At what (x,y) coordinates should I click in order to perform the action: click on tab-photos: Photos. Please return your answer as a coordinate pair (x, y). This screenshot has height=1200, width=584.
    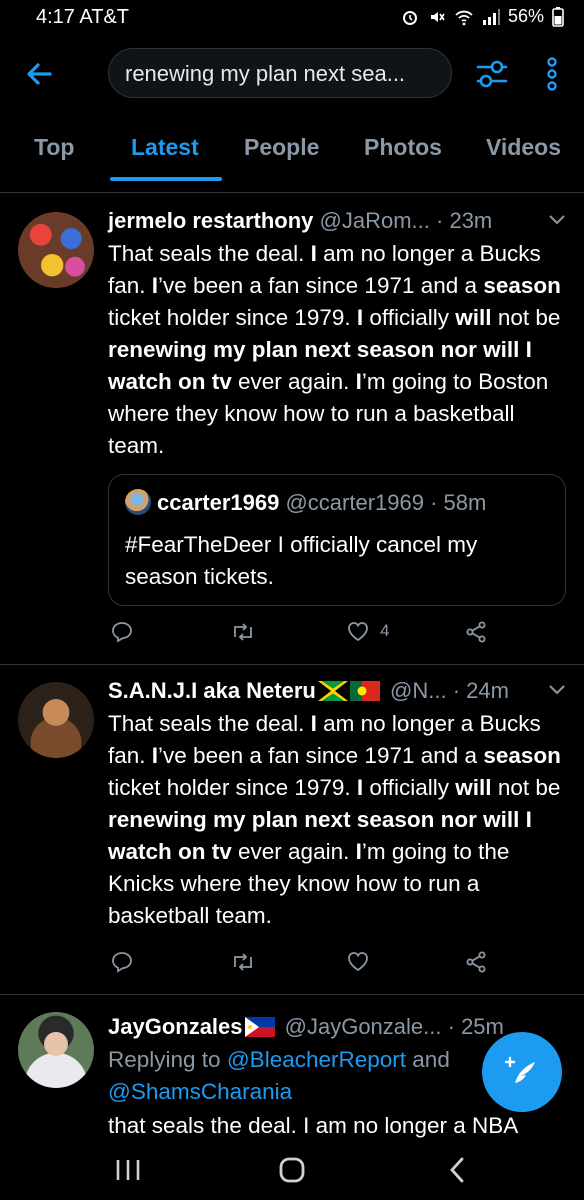
    Looking at the image, I should click on (403, 147).